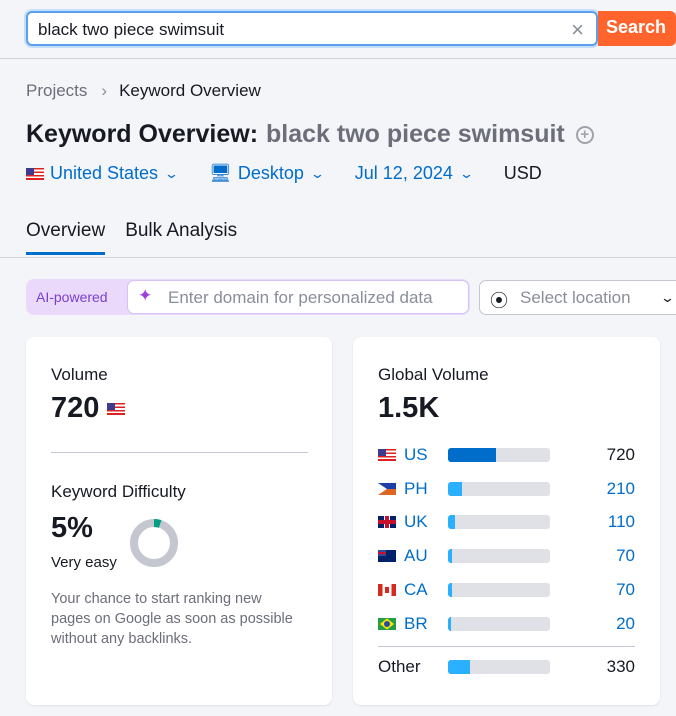 This screenshot has height=716, width=676. Describe the element at coordinates (387, 556) in the screenshot. I see `au-flag-icon` at that location.